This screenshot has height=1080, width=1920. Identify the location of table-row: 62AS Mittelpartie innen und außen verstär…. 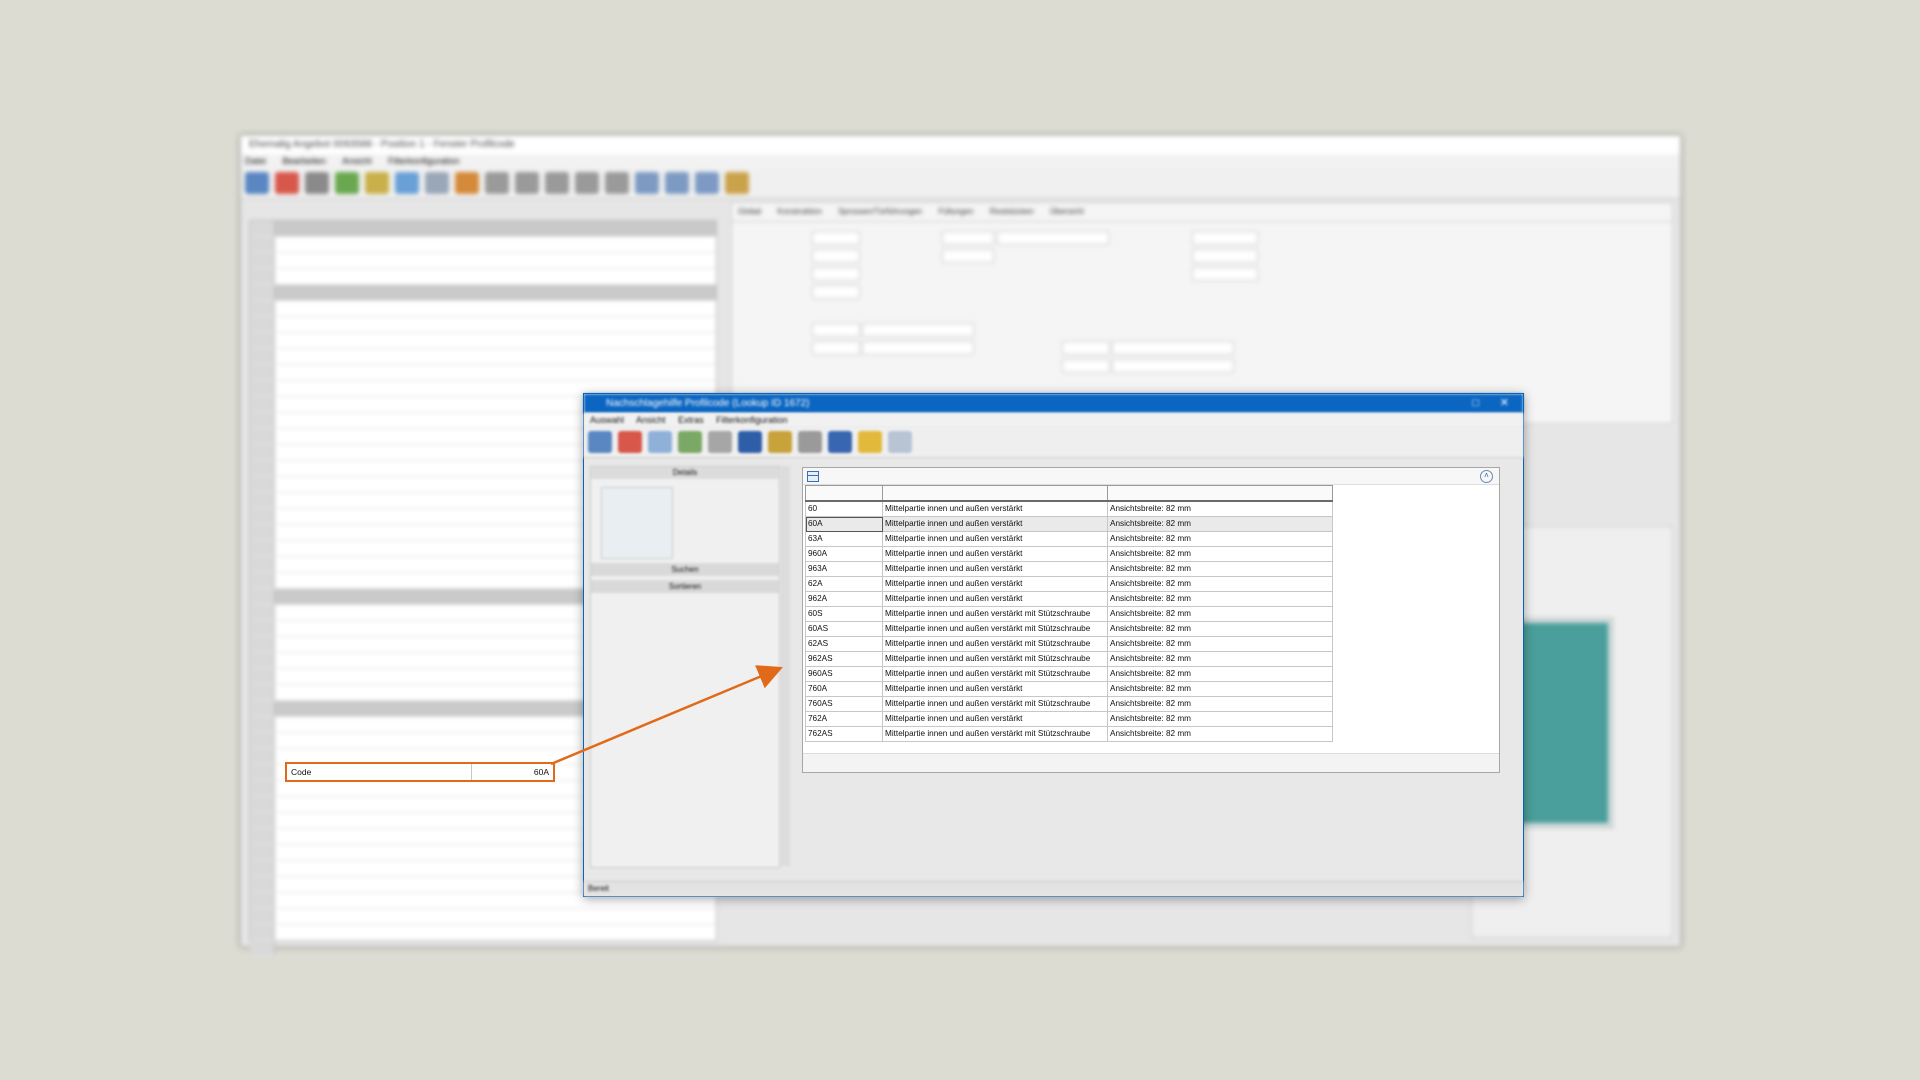
(1069, 644).